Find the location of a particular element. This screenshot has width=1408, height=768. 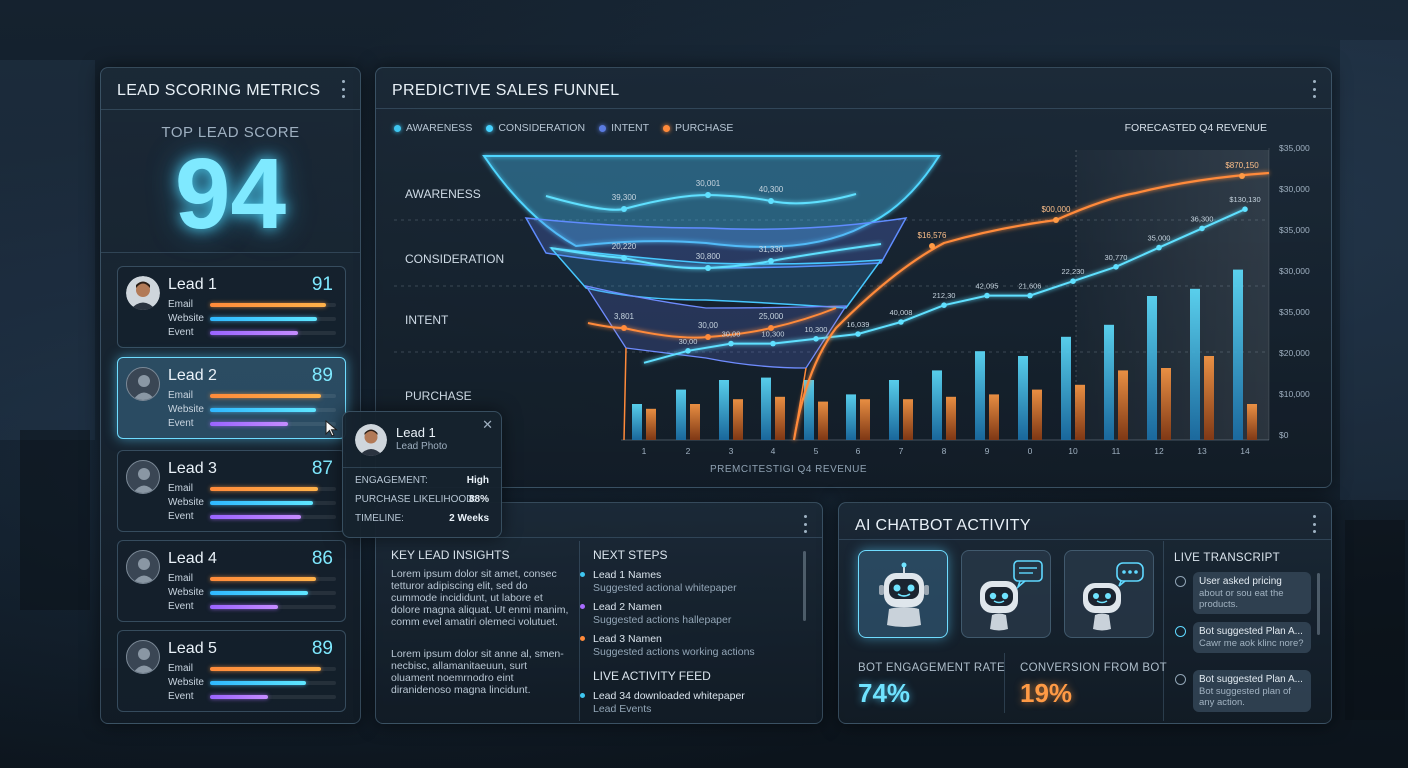

metric-label: Event is located at coordinates (181, 332).